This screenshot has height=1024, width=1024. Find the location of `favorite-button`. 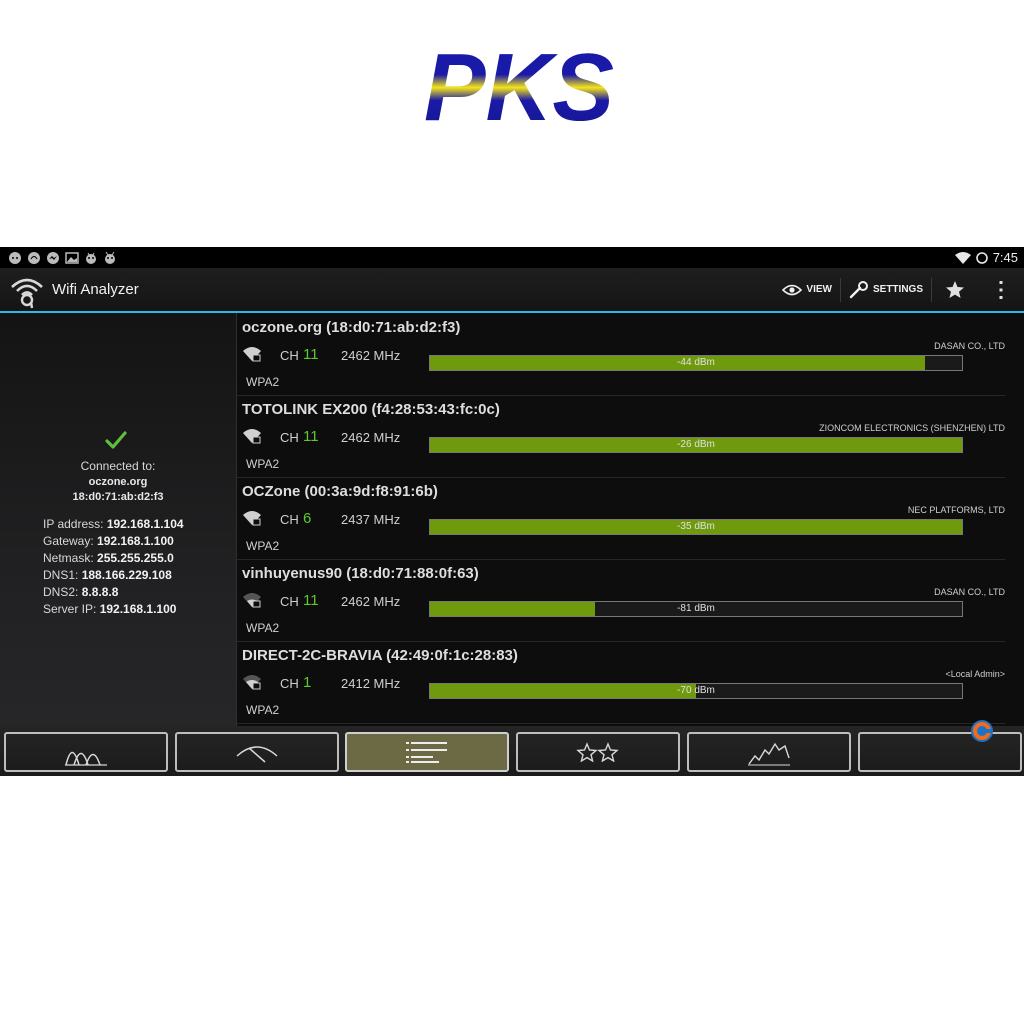

favorite-button is located at coordinates (955, 289).